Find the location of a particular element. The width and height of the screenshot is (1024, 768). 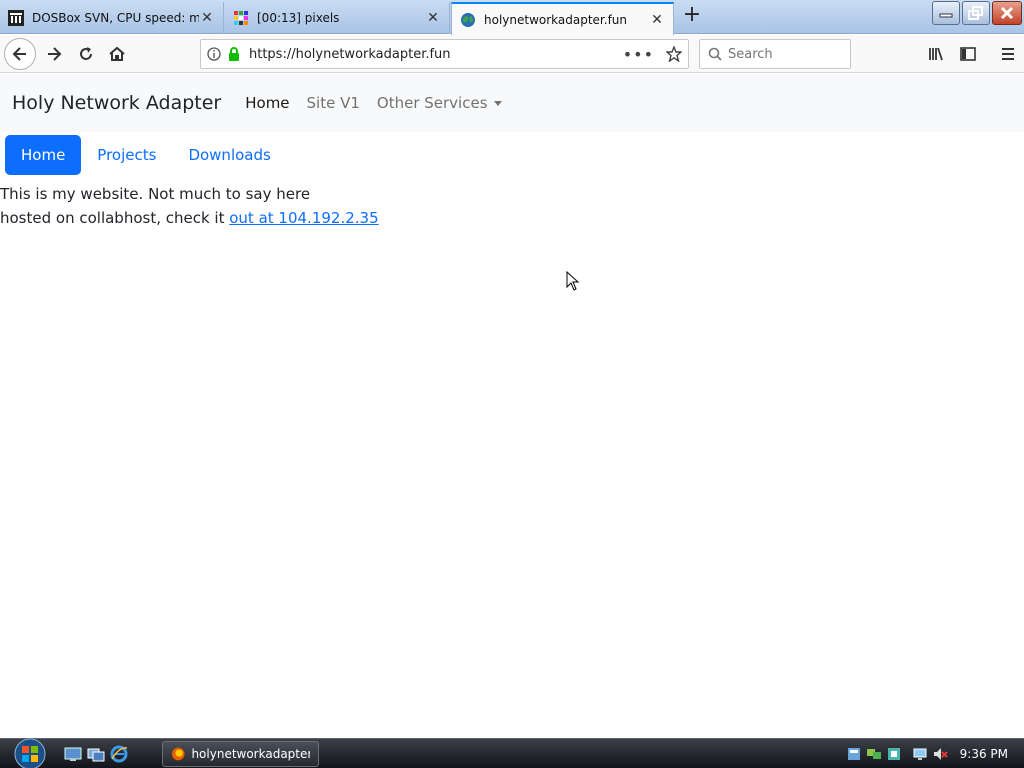

window-controls is located at coordinates (977, 13).